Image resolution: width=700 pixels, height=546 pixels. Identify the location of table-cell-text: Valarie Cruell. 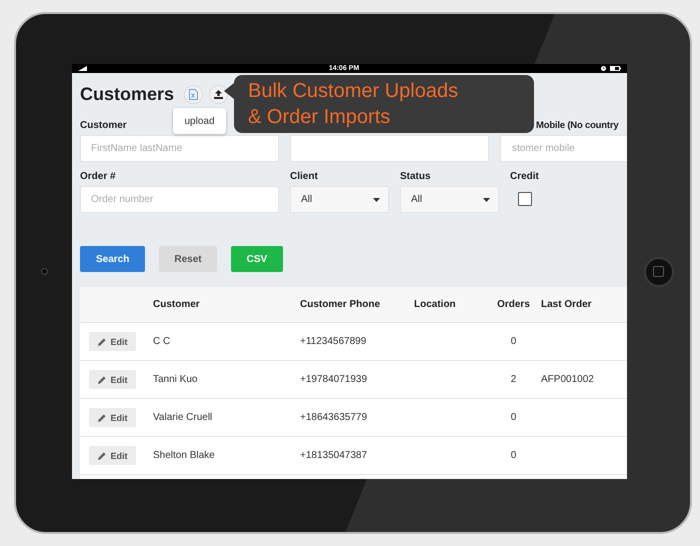
(183, 417).